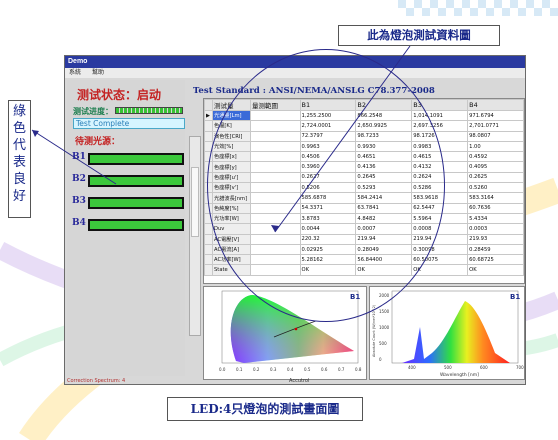  What do you see at coordinates (20, 154) in the screenshot?
I see `annotation-left-text: 綠色代表良好` at bounding box center [20, 154].